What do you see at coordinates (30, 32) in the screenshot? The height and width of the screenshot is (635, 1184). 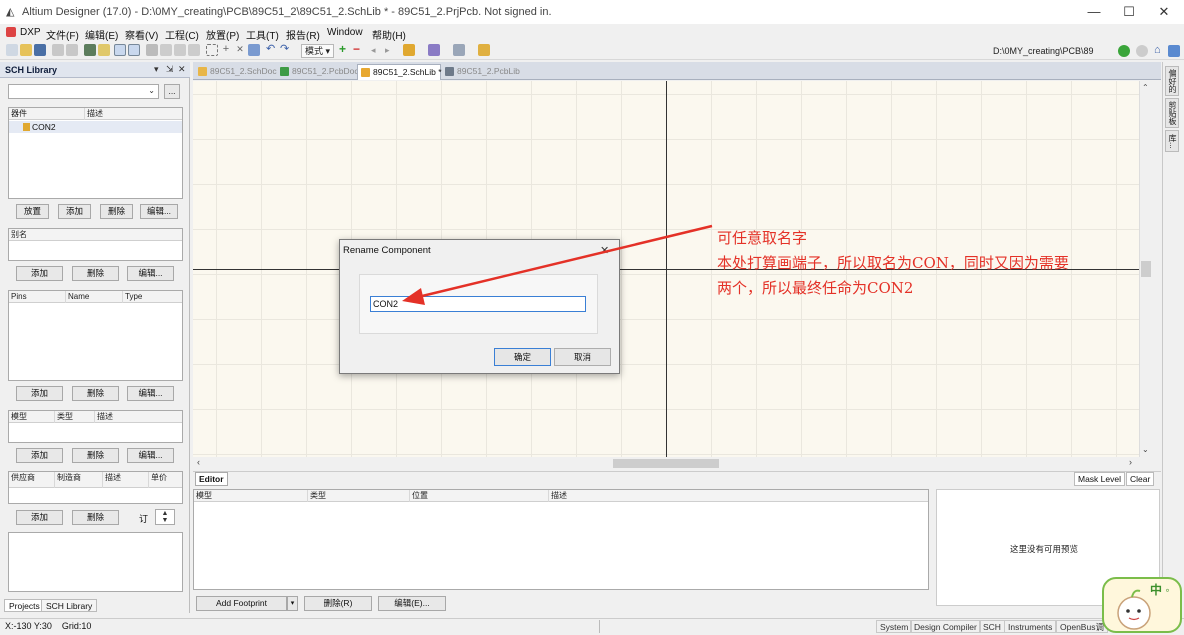 I see `menu-dxp: DXP` at bounding box center [30, 32].